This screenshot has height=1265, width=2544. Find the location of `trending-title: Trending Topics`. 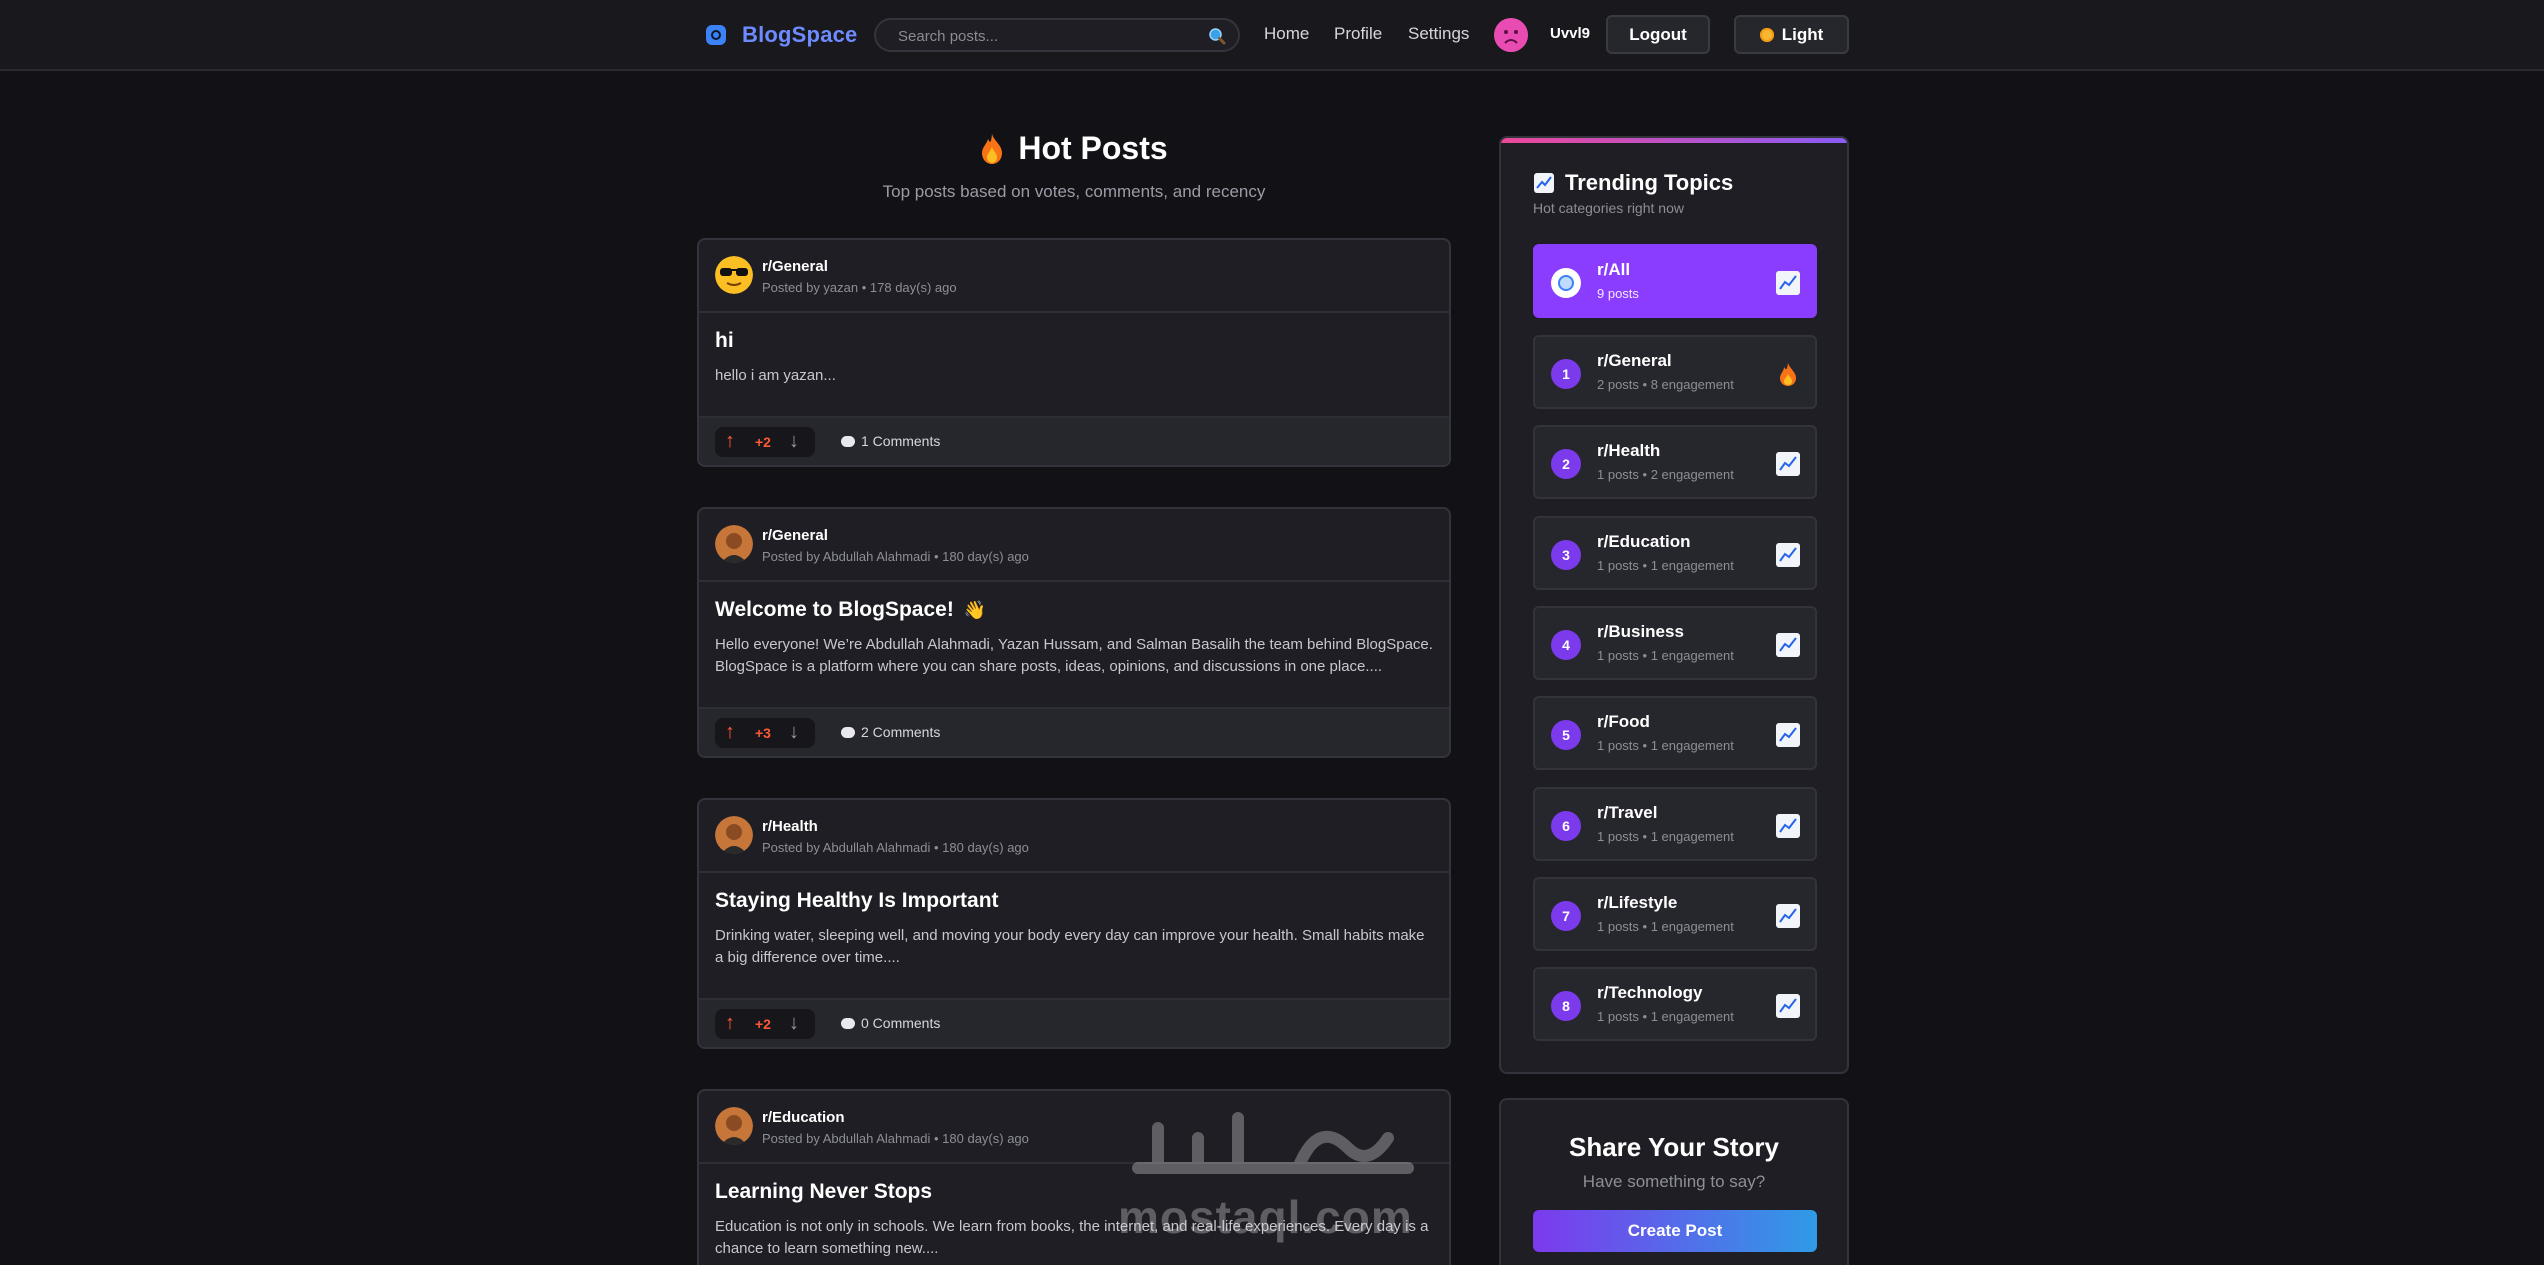

trending-title: Trending Topics is located at coordinates (1633, 183).